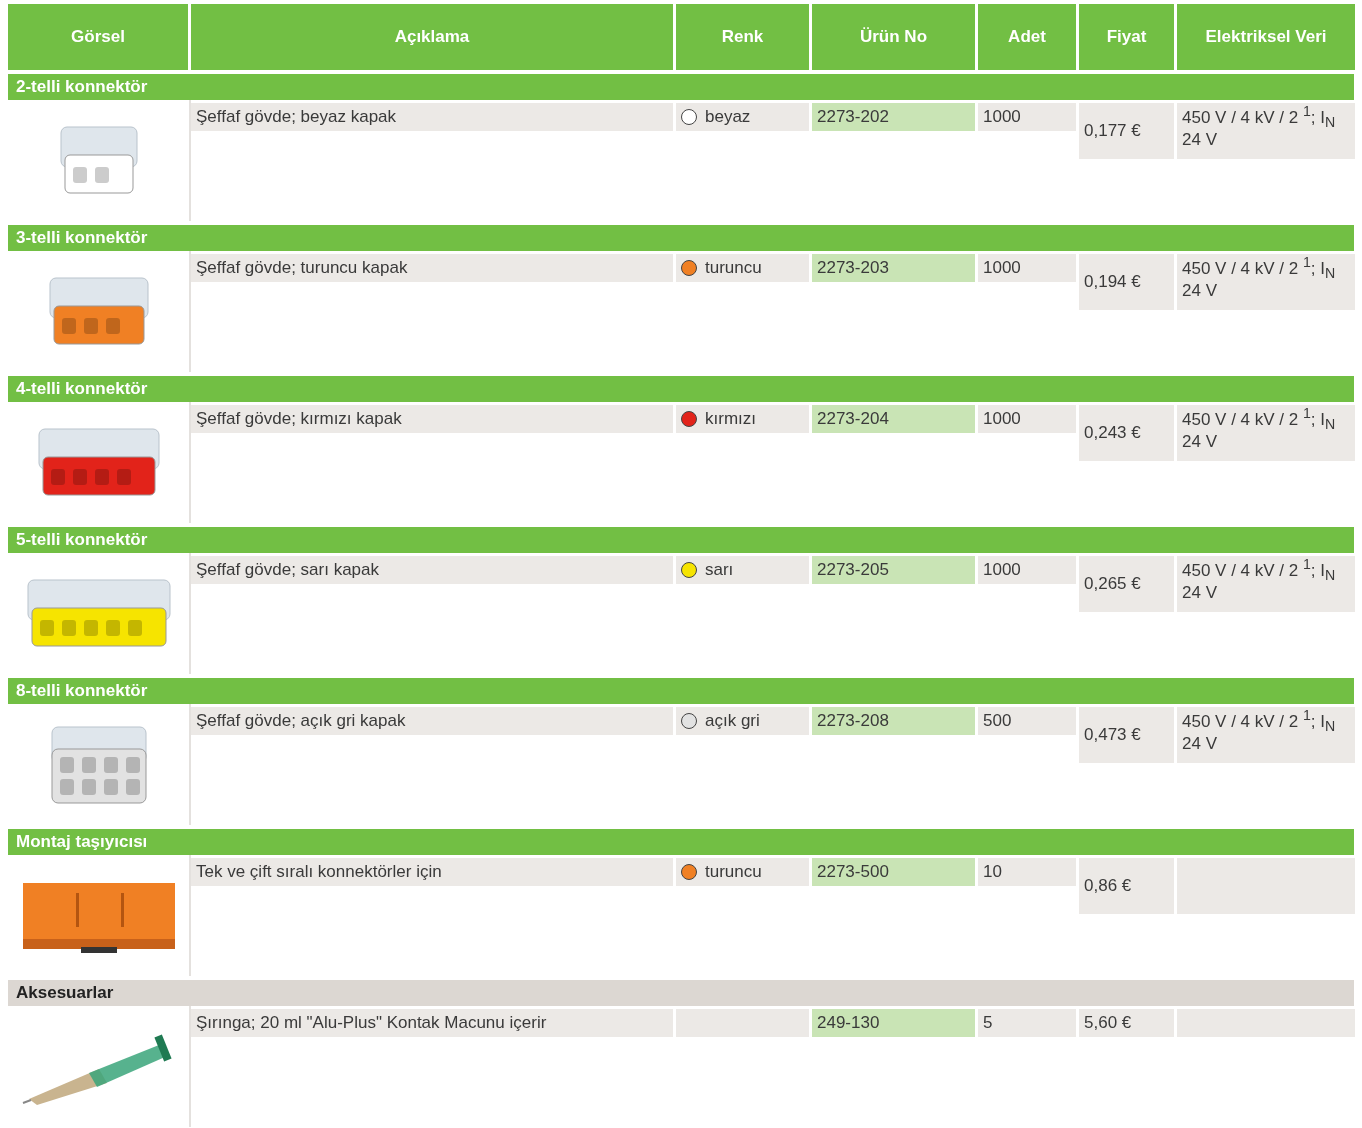 Image resolution: width=1362 pixels, height=1128 pixels. Describe the element at coordinates (1126, 735) in the screenshot. I see `price-cell: 0,473 €` at that location.